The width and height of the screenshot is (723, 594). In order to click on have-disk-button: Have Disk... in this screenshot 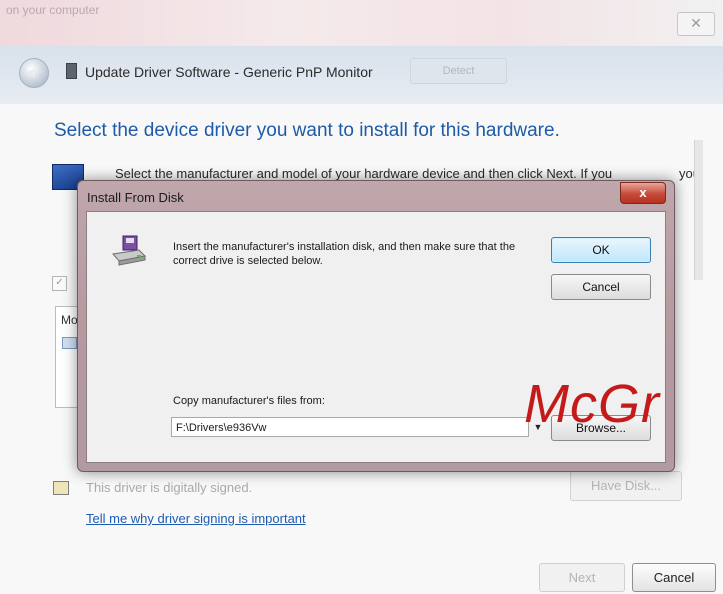, I will do `click(626, 486)`.